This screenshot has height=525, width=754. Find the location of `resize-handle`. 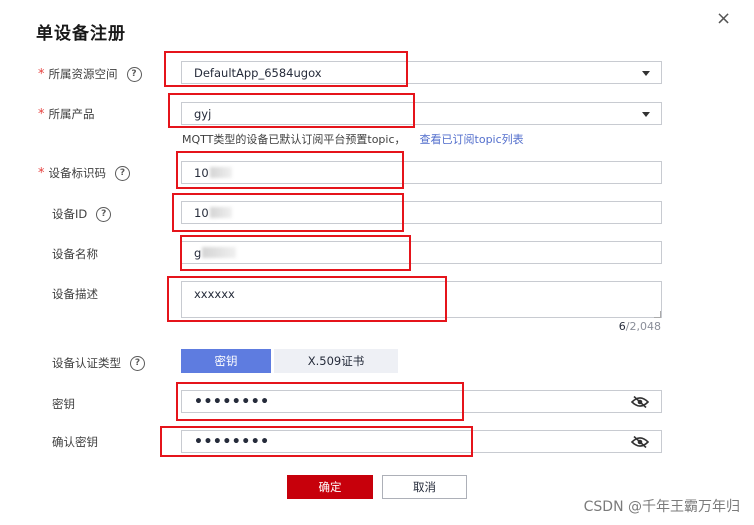

resize-handle is located at coordinates (657, 314).